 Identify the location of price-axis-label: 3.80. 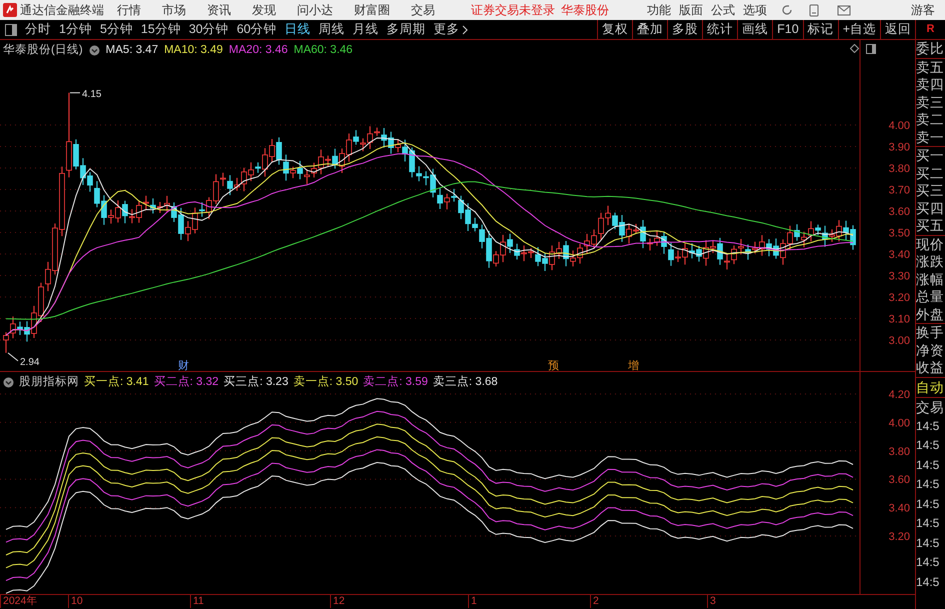
(899, 169).